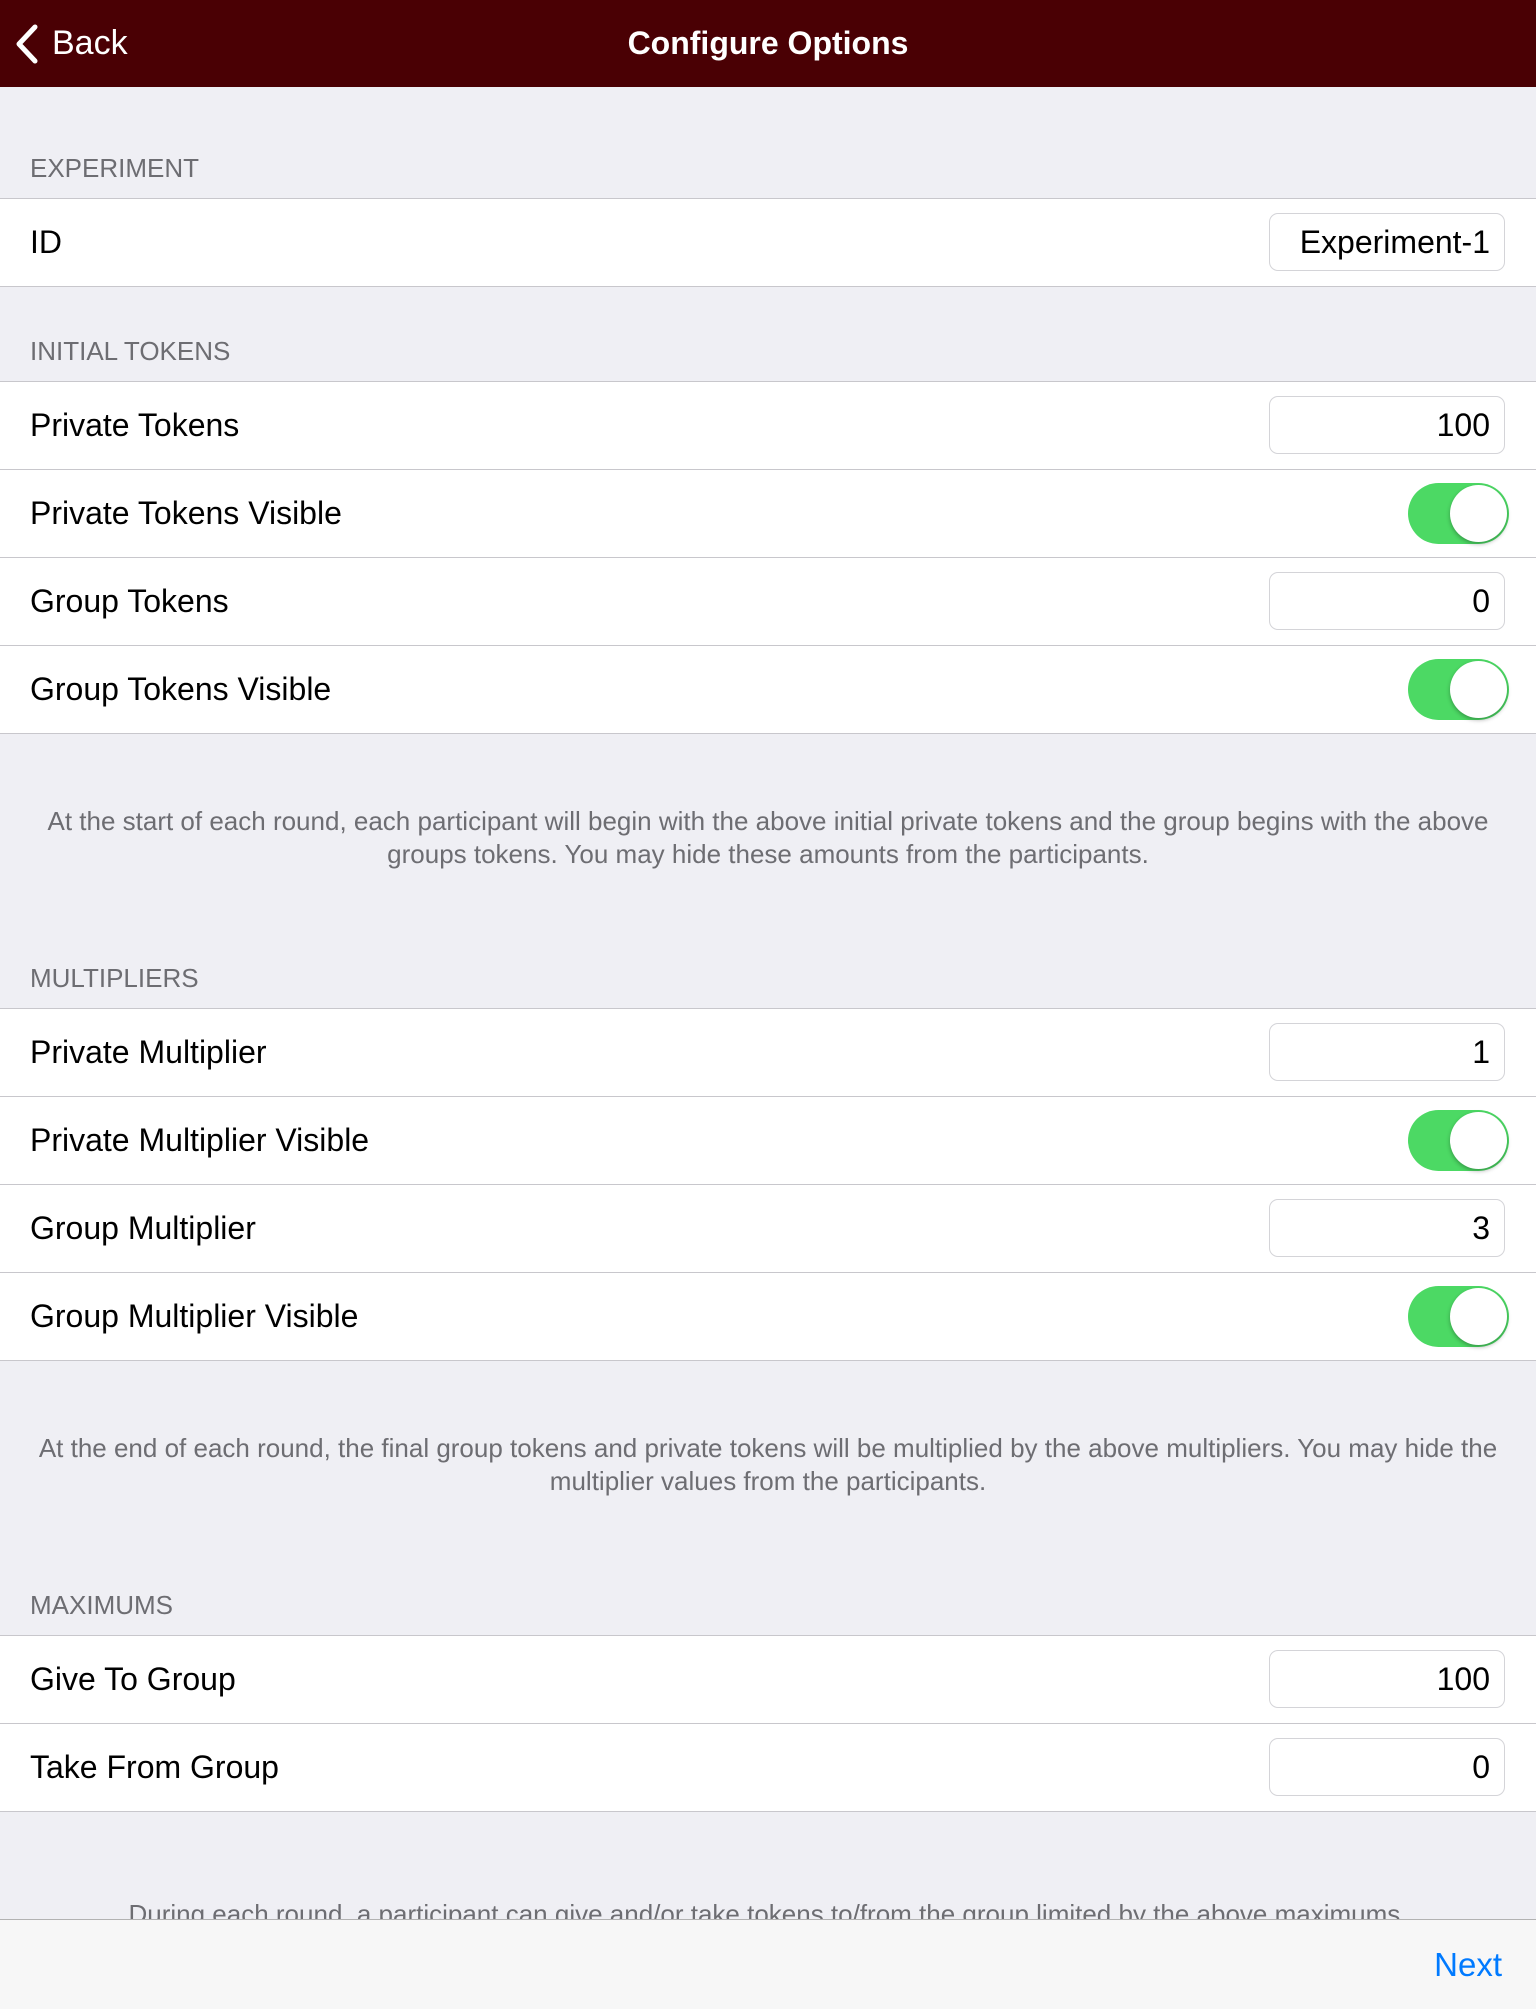 Image resolution: width=1536 pixels, height=2009 pixels. I want to click on take-from-group-row: Take From Group 0, so click(768, 1767).